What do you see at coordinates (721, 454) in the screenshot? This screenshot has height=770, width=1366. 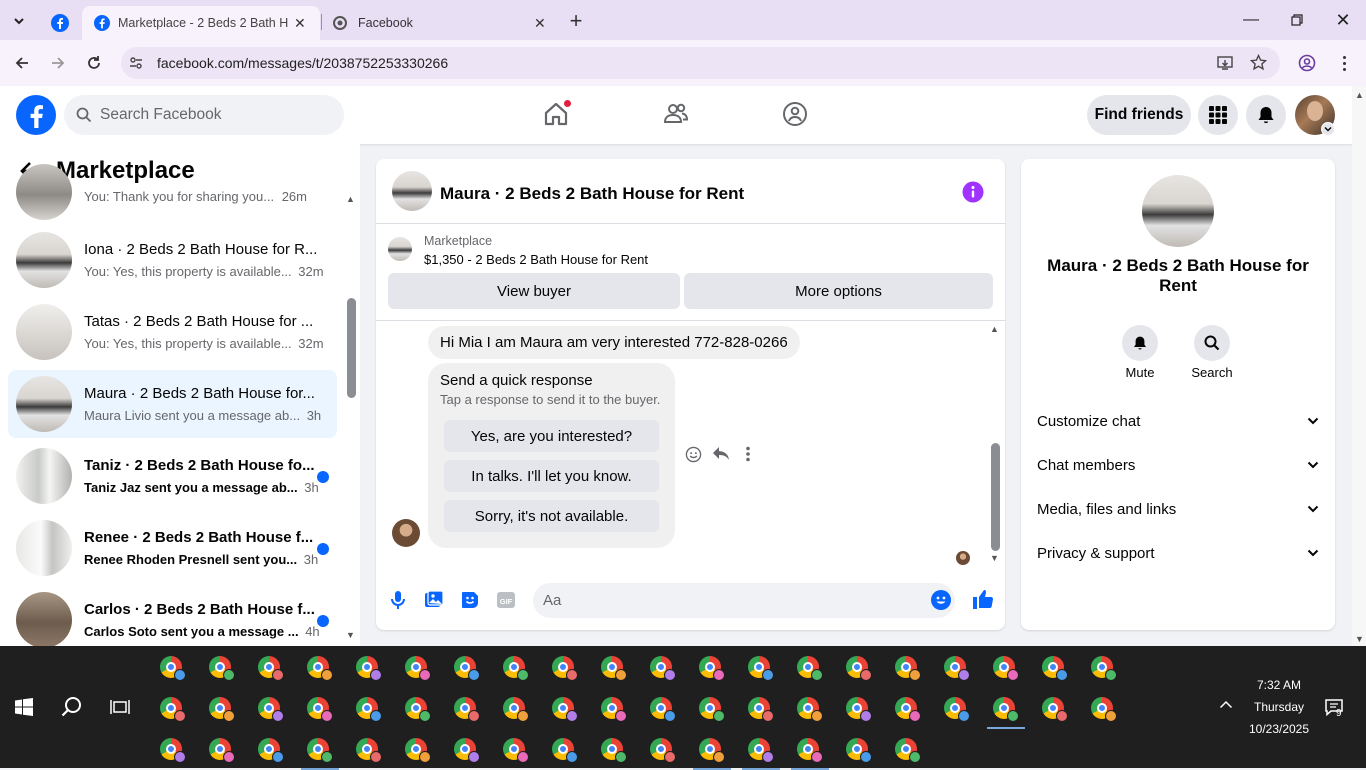 I see `reply-icon` at bounding box center [721, 454].